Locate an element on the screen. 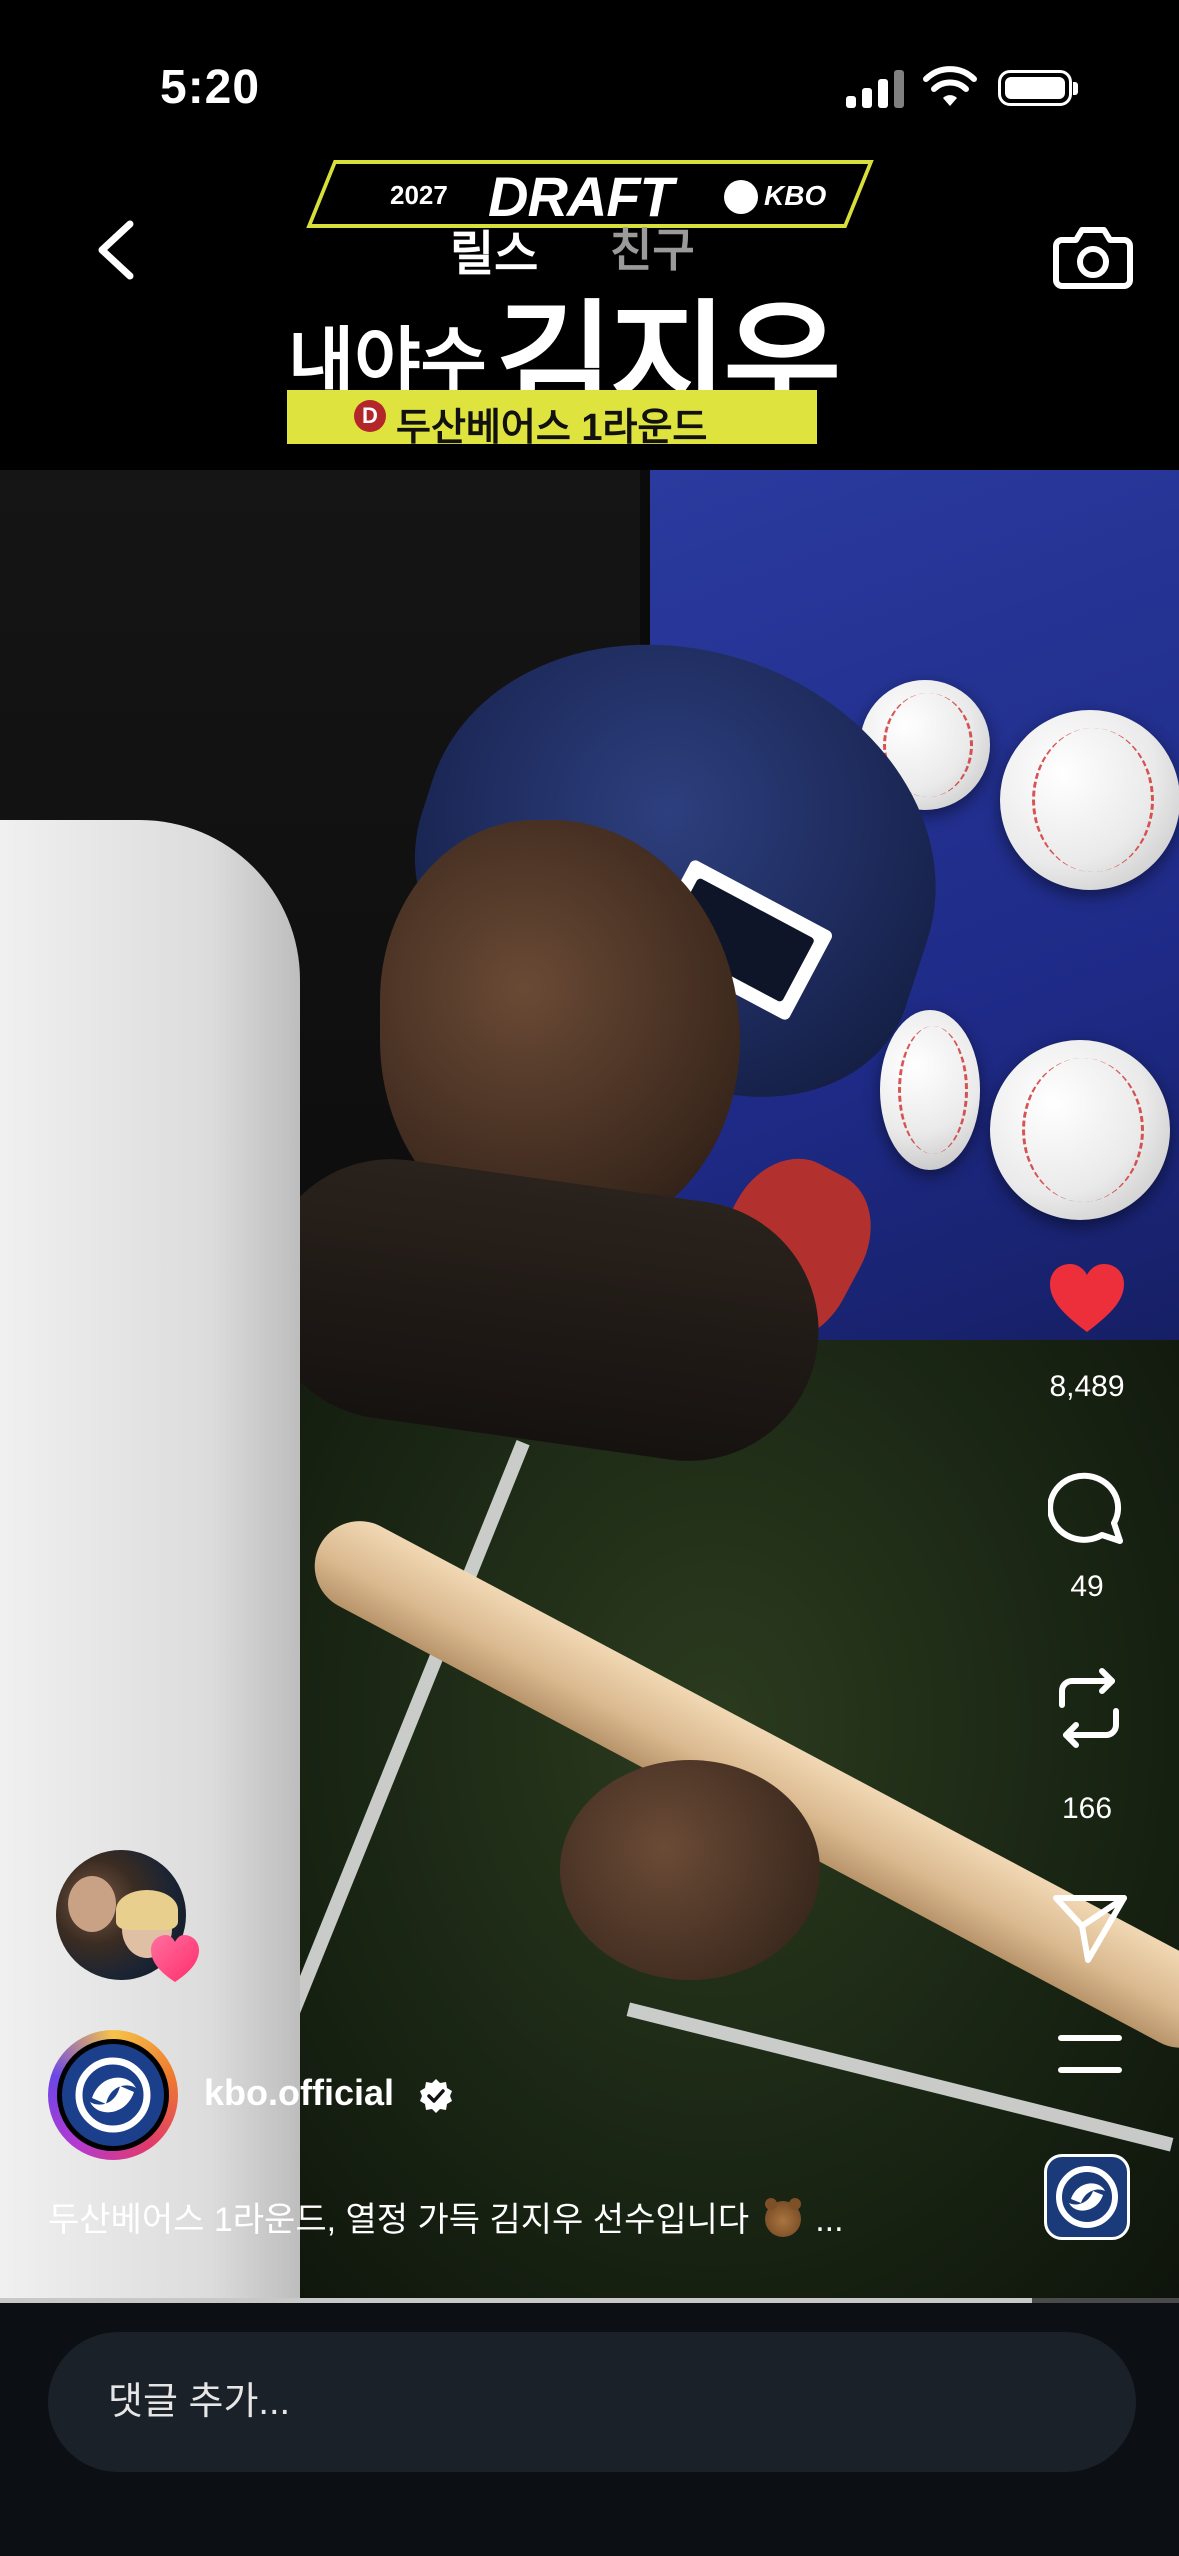 This screenshot has height=2556, width=1179. back-arrow-icon is located at coordinates (115, 250).